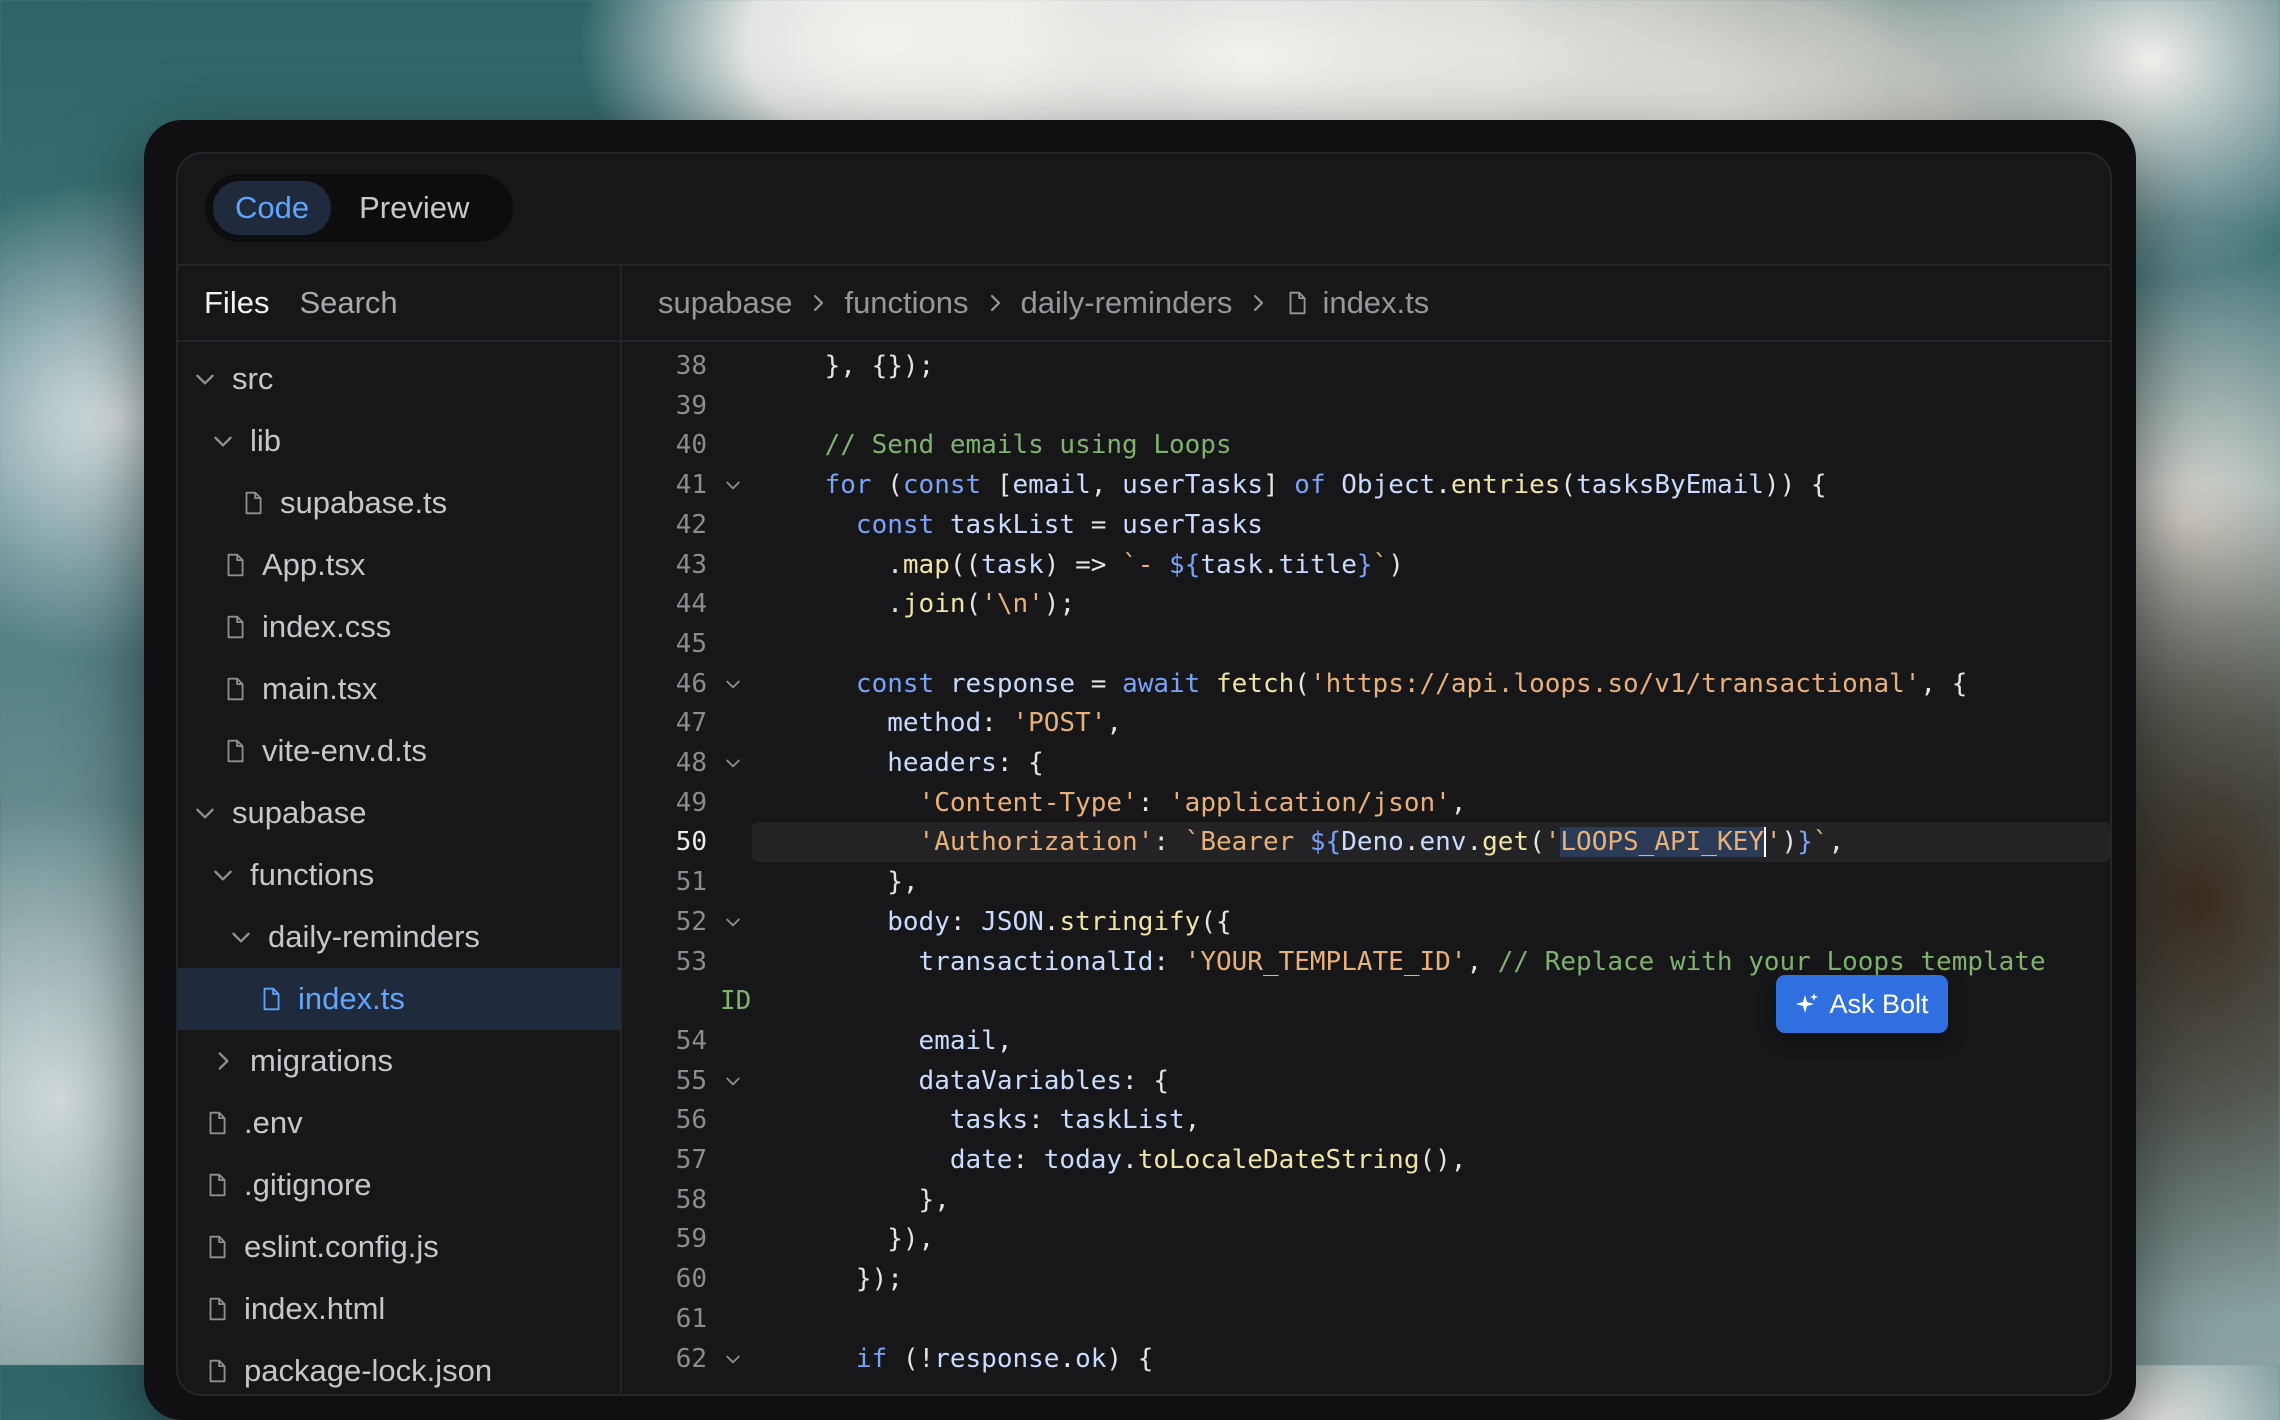 The height and width of the screenshot is (1420, 2280). I want to click on tree-file: package-lock.json, so click(399, 1367).